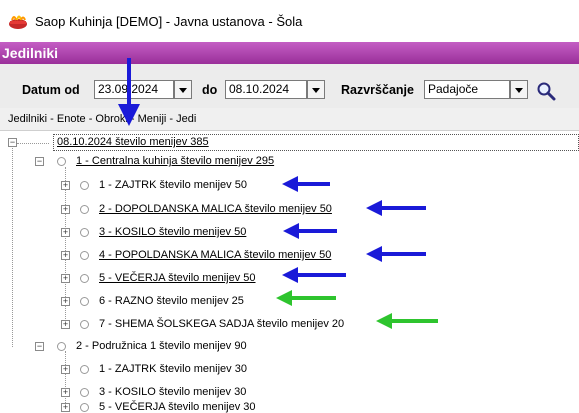 This screenshot has width=579, height=413. I want to click on tree-meal-node: 3 - KOSILO število menijev 30, so click(172, 392).